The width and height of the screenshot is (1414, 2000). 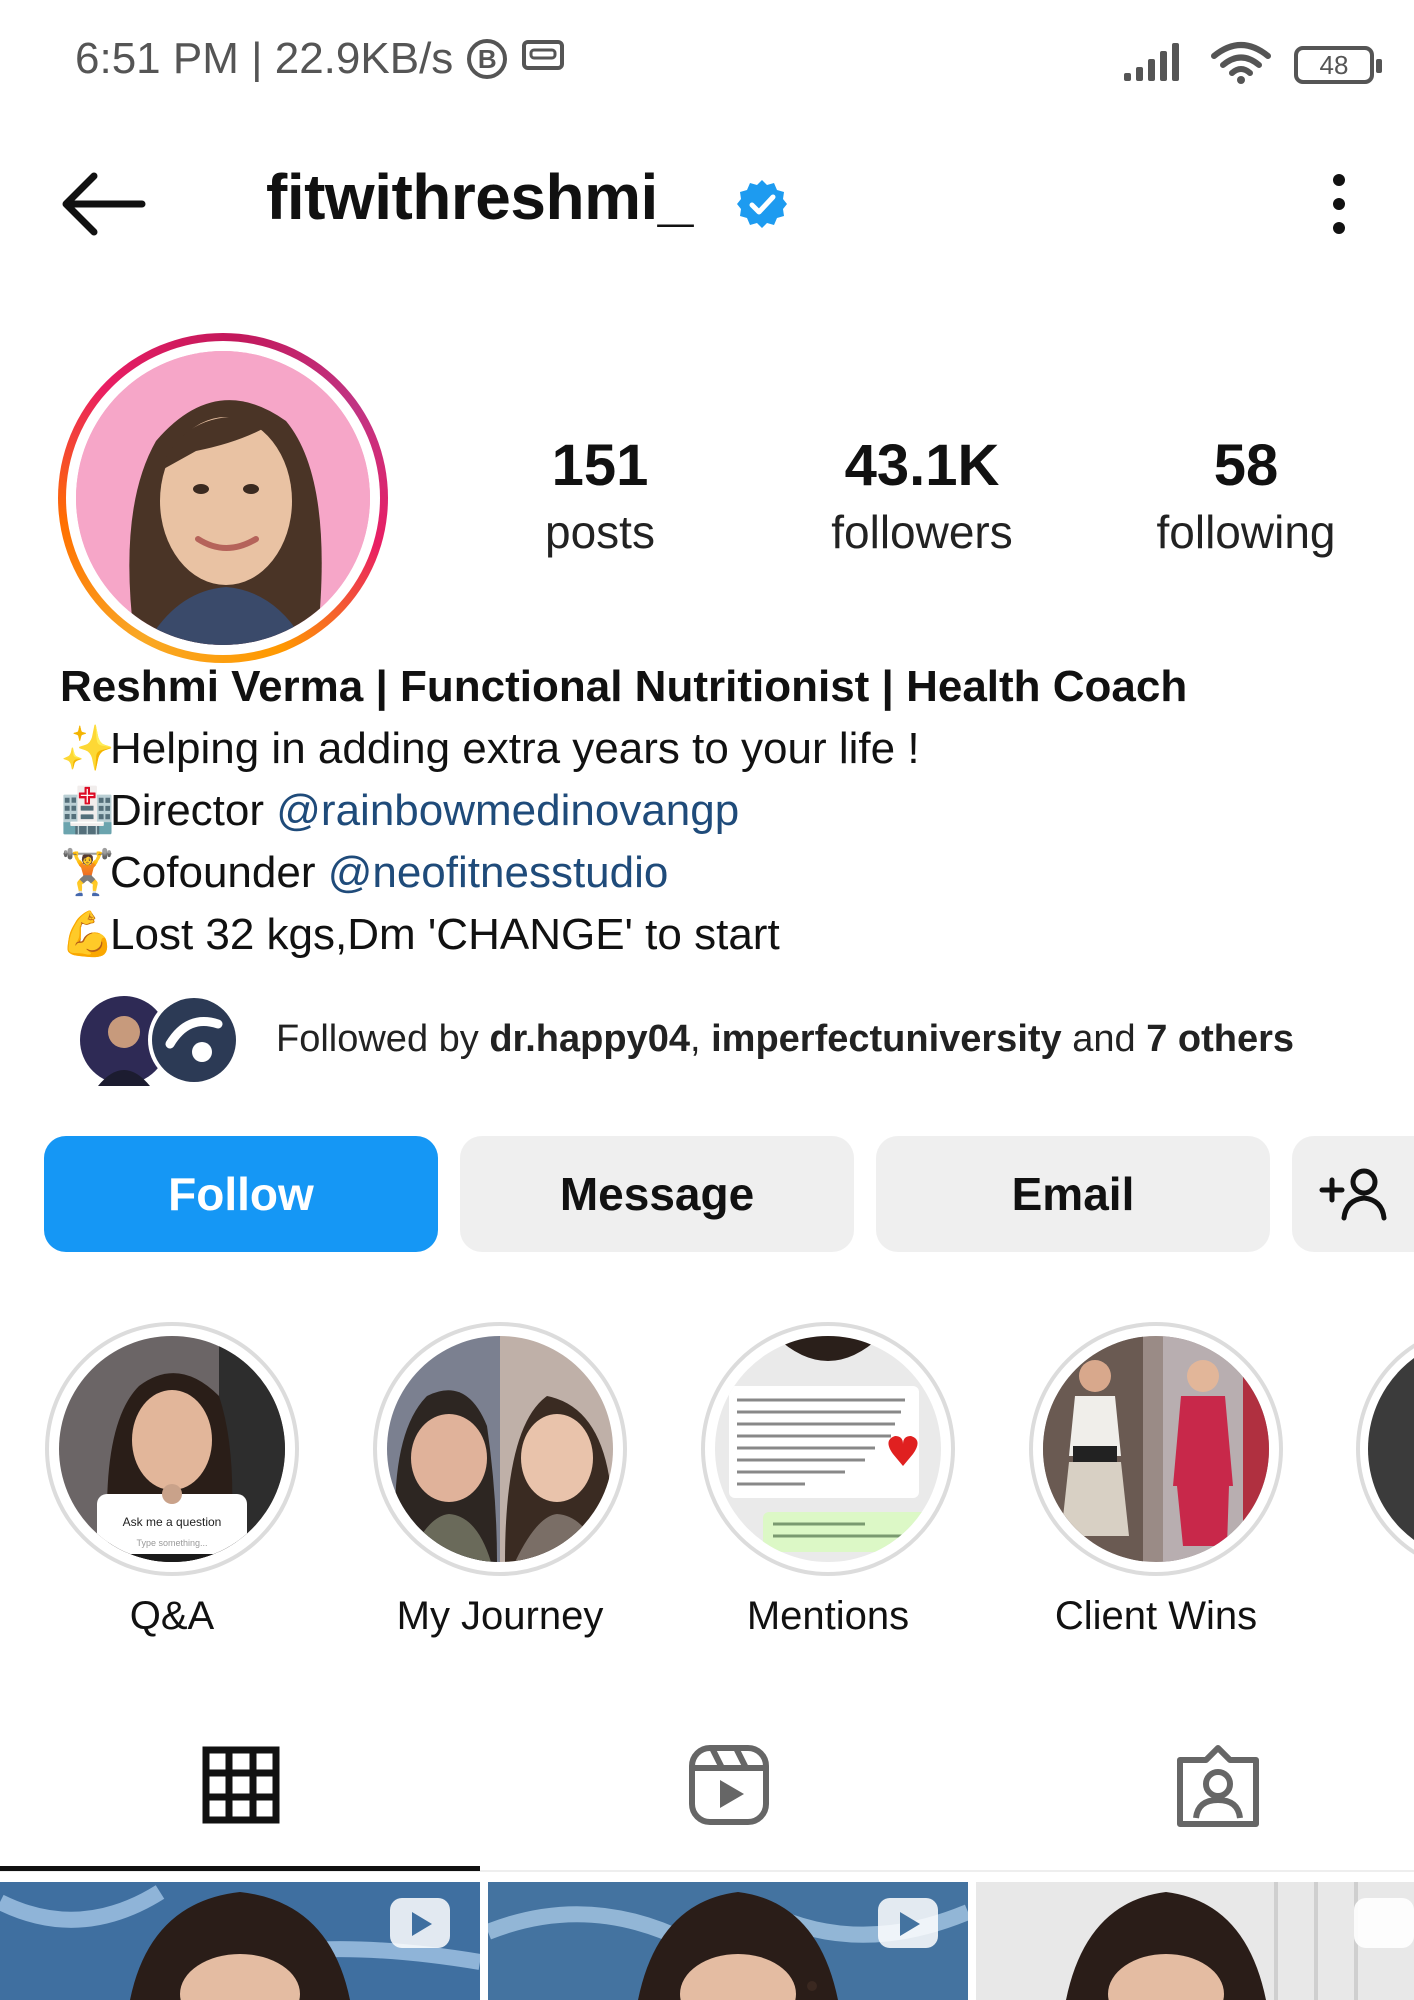 I want to click on follow-button: Follow, so click(x=241, y=1194).